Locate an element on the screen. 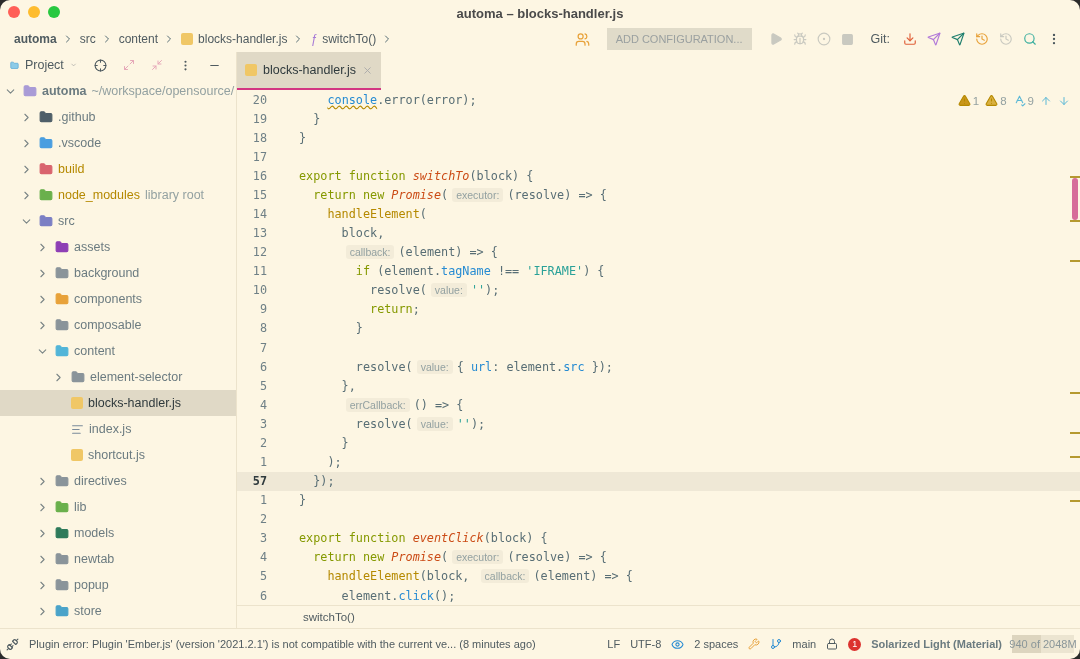 This screenshot has height=659, width=1080. tree-row: blocks-handler.js is located at coordinates (118, 403).